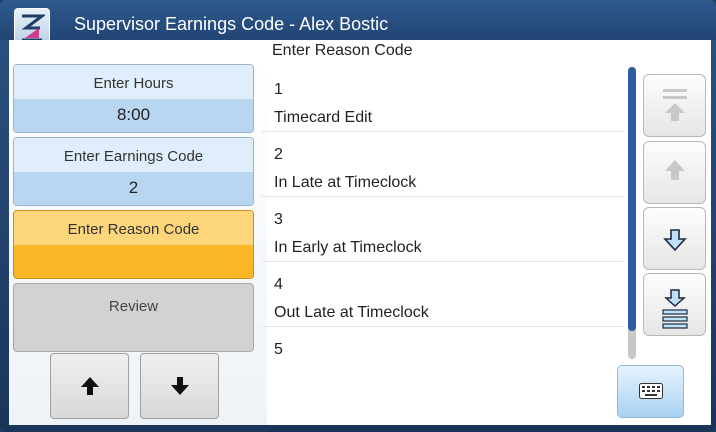 This screenshot has height=432, width=716. I want to click on arrow-down-icon, so click(180, 386).